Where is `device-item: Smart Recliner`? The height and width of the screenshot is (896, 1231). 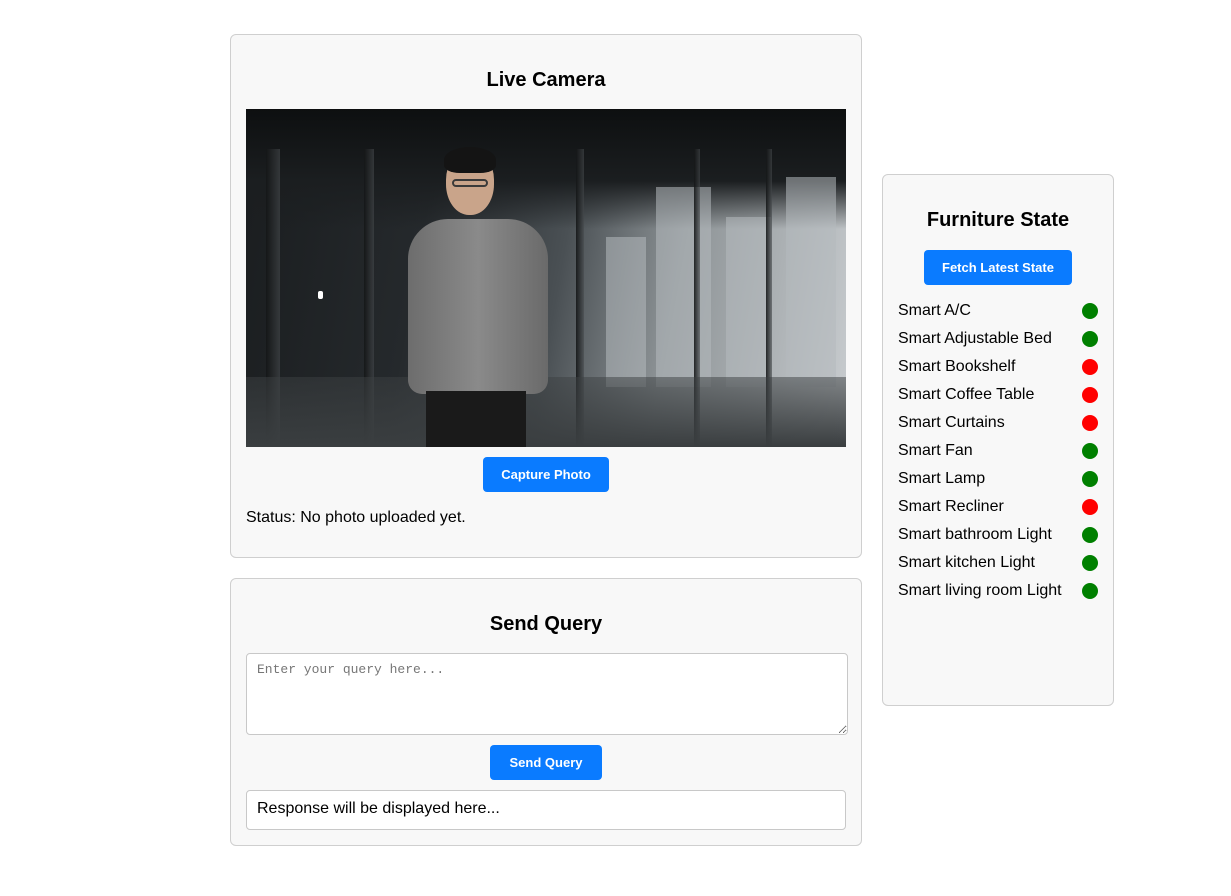
device-item: Smart Recliner is located at coordinates (998, 507).